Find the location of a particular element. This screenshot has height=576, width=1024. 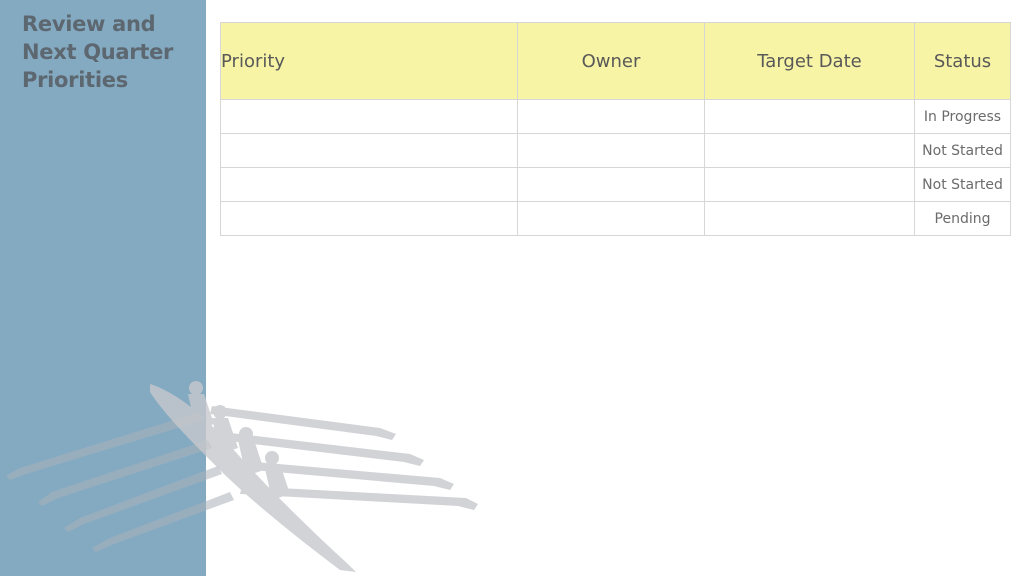

slide-title: Review and Next Quarter Priorities is located at coordinates (98, 52).